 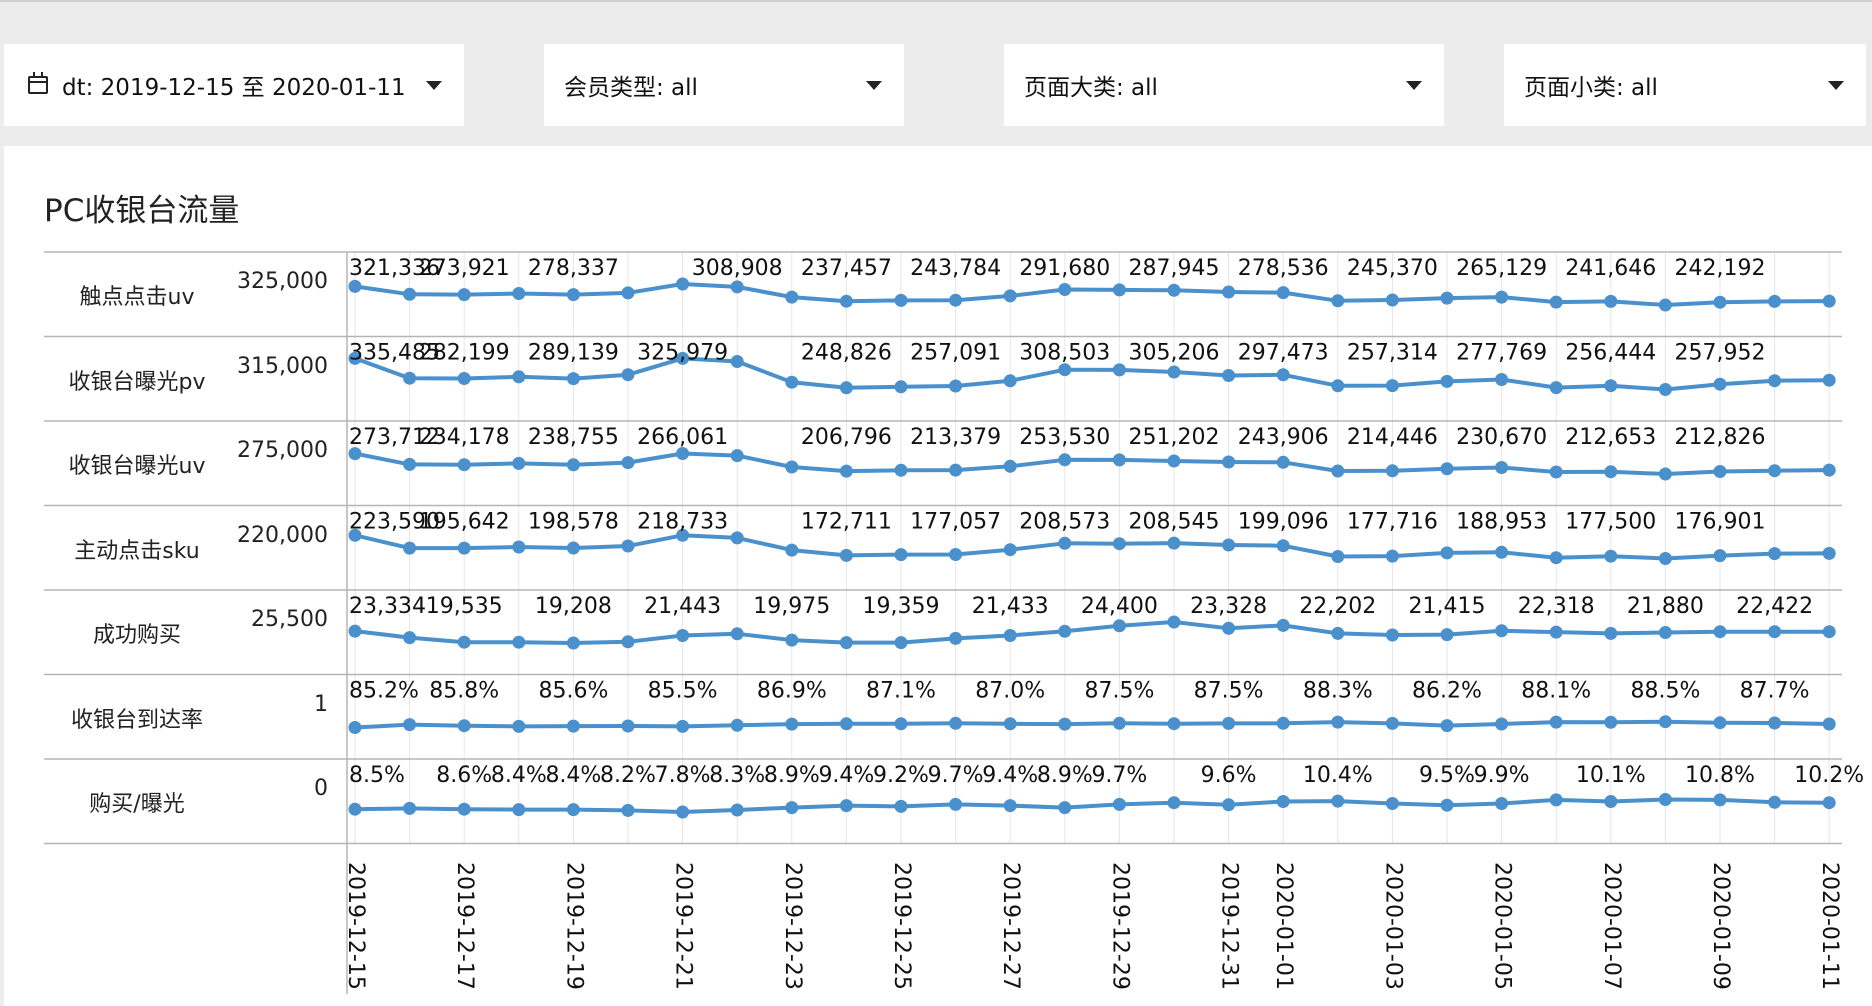 I want to click on data-label: 308,908, so click(x=737, y=268).